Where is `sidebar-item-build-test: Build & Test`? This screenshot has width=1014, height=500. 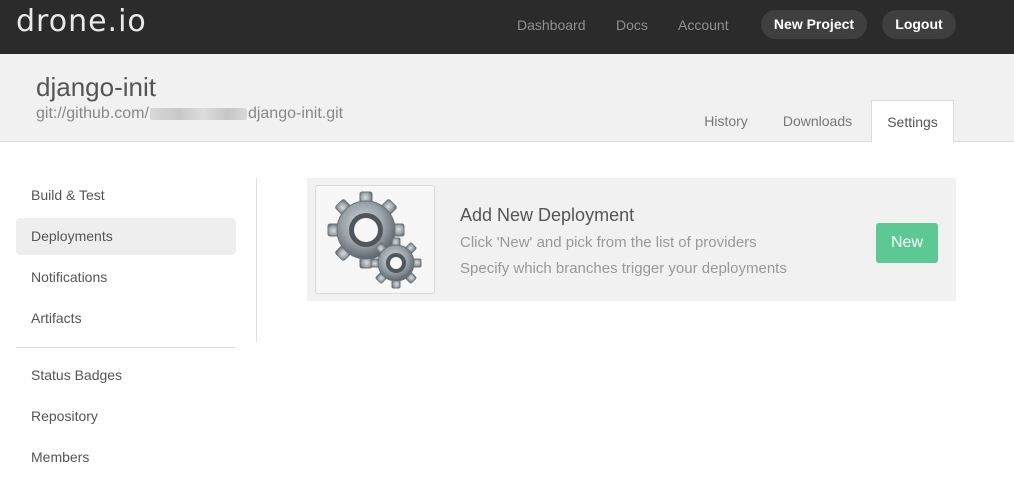
sidebar-item-build-test: Build & Test is located at coordinates (126, 195).